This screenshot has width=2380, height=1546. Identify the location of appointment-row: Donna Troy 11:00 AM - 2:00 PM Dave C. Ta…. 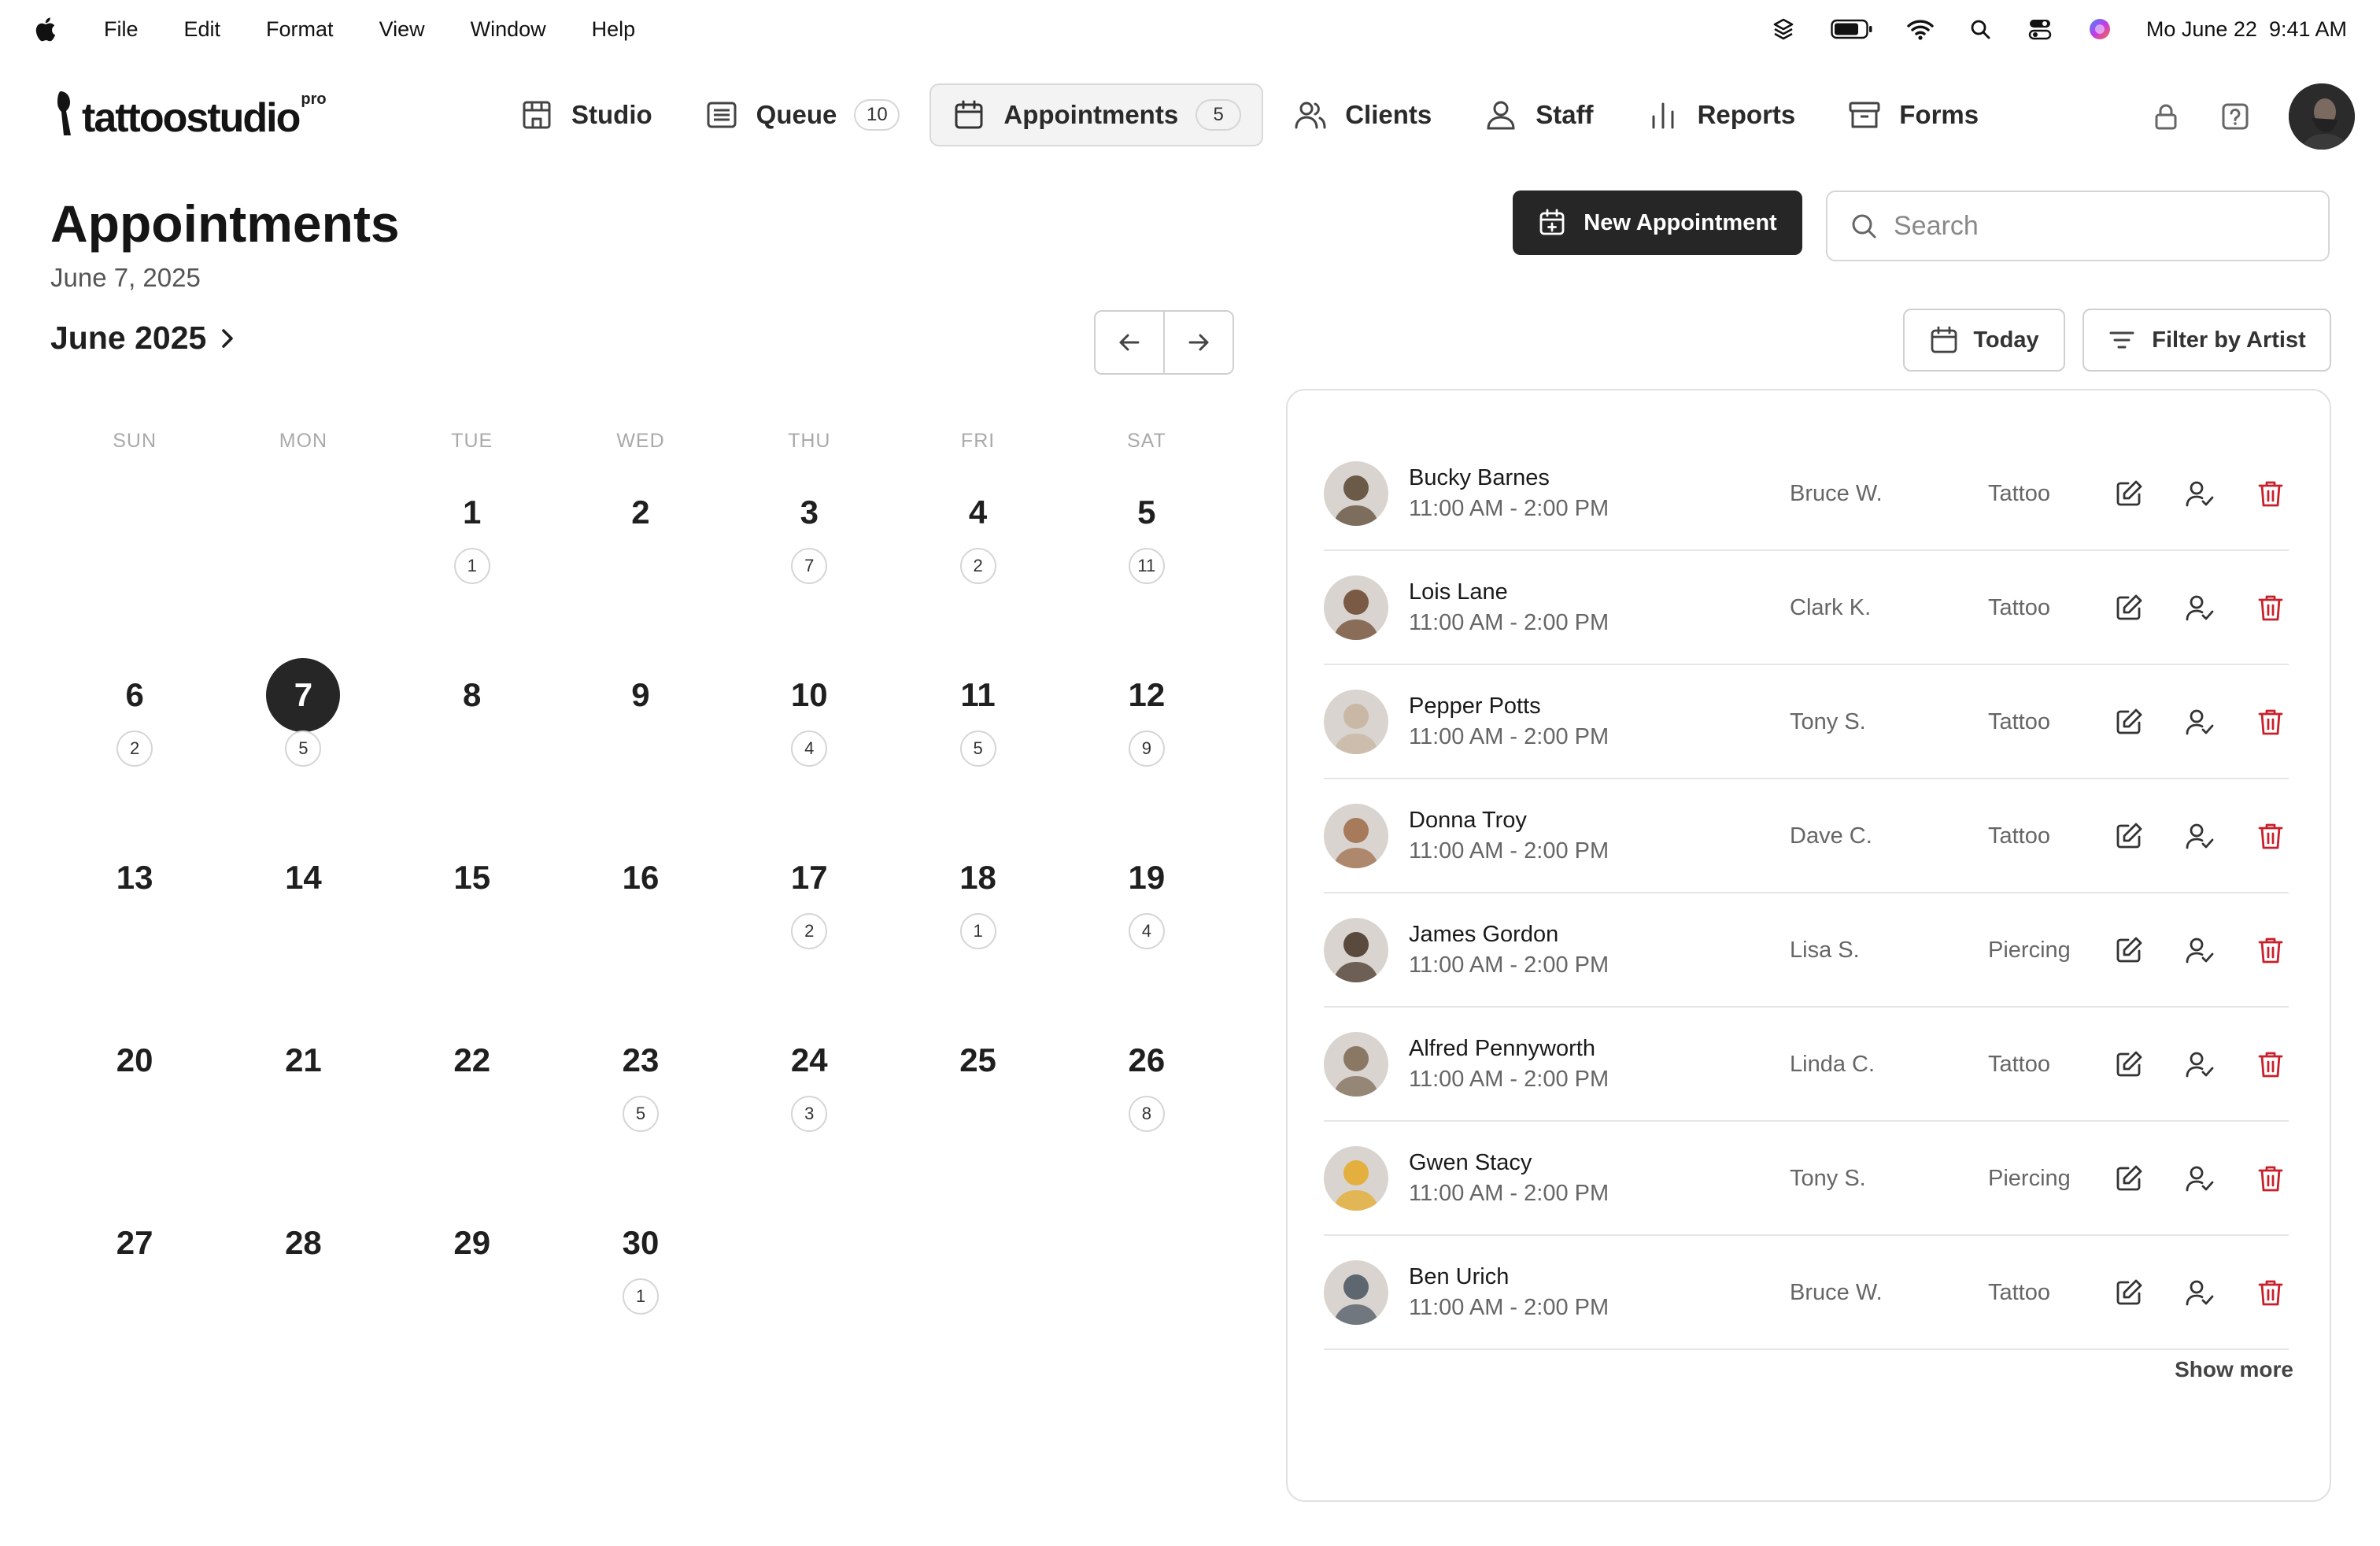
(1806, 836).